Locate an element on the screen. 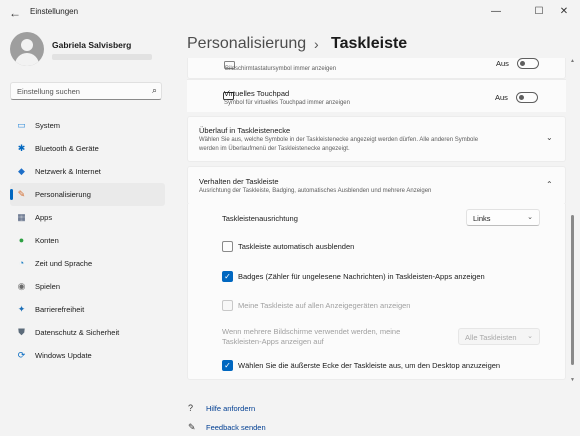 This screenshot has width=580, height=436. help-link: Hilfe anfordern is located at coordinates (230, 408).